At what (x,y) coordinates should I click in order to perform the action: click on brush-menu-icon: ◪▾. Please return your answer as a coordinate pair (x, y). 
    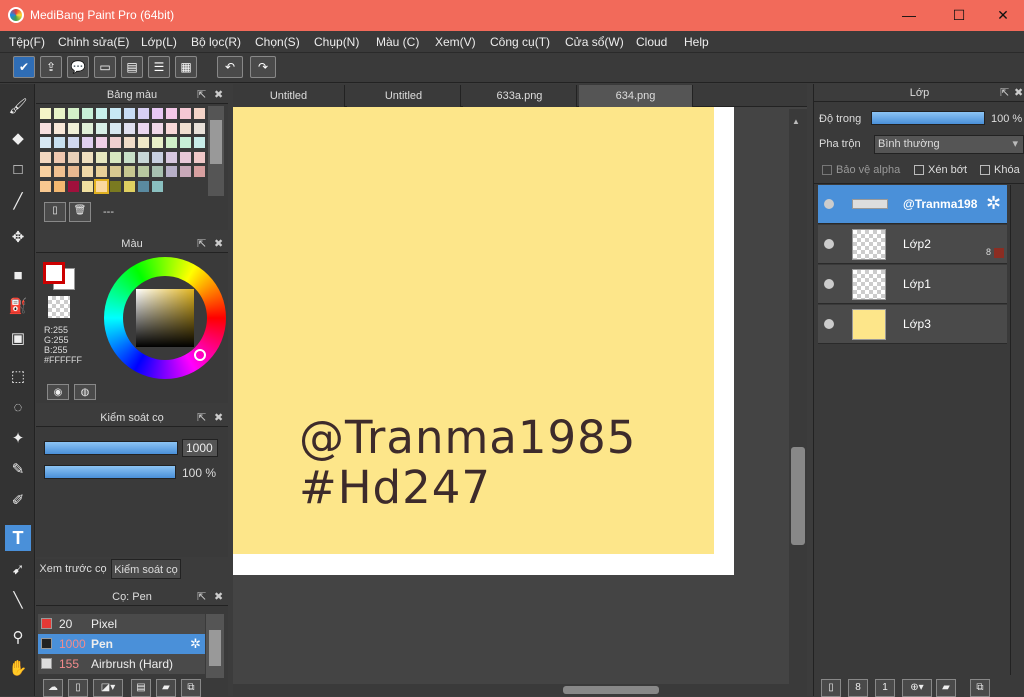
    Looking at the image, I should click on (108, 688).